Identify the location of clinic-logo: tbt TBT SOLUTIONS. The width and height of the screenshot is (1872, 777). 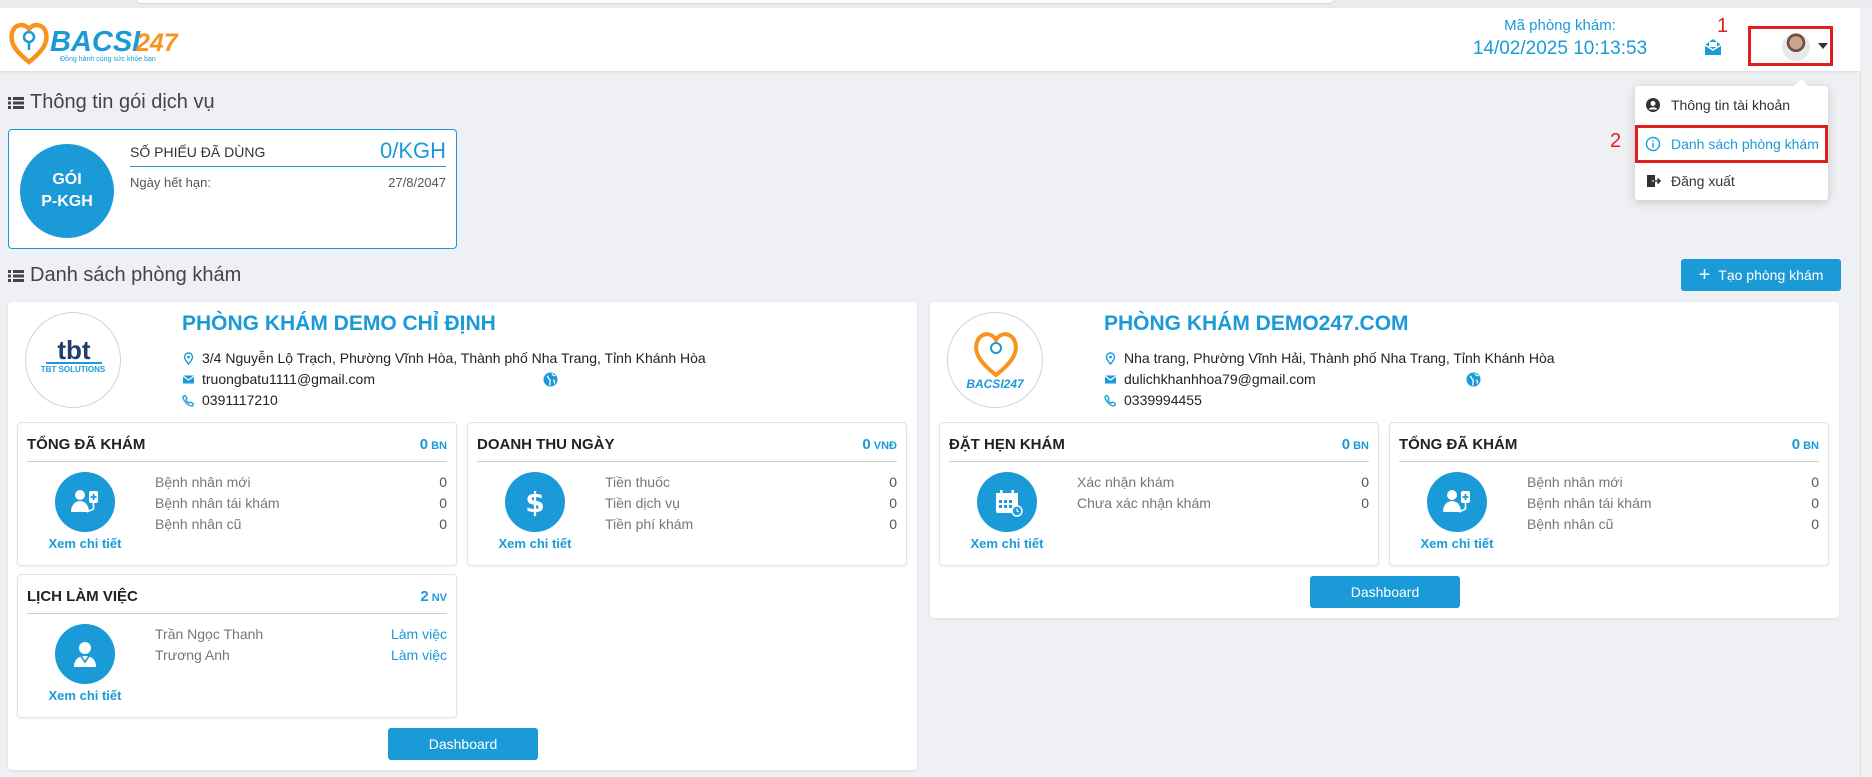
(73, 360).